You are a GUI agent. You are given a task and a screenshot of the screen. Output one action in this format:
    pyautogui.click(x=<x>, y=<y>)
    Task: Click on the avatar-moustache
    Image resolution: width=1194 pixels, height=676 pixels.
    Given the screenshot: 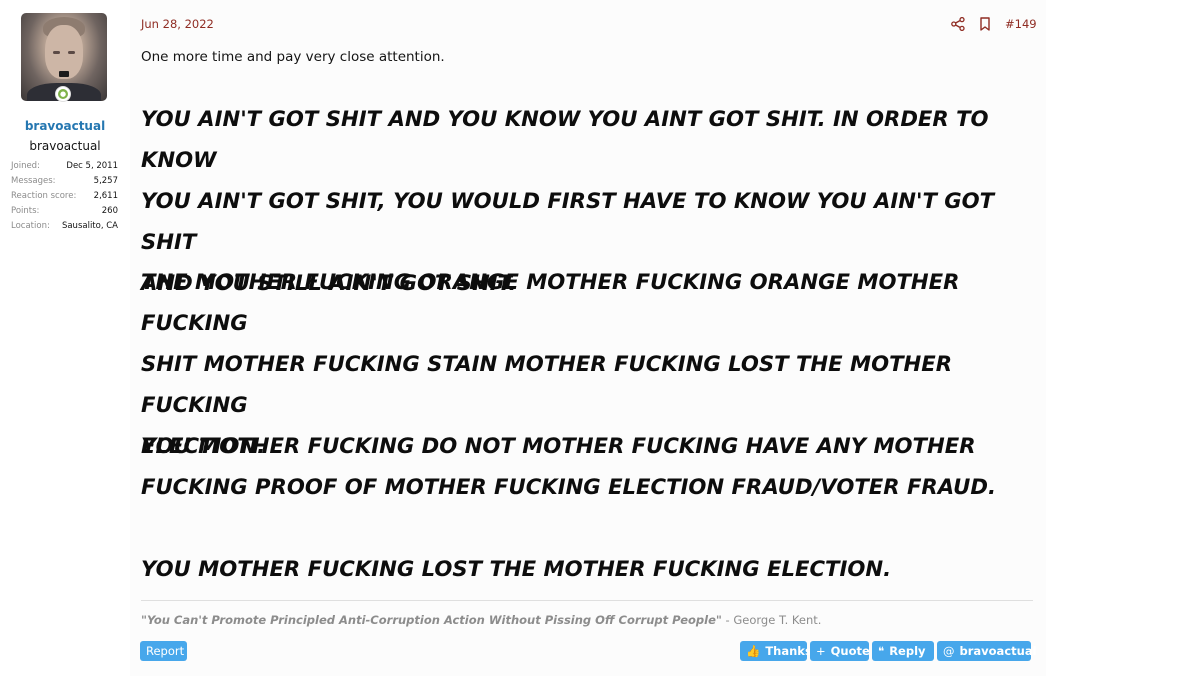 What is the action you would take?
    pyautogui.click(x=64, y=74)
    